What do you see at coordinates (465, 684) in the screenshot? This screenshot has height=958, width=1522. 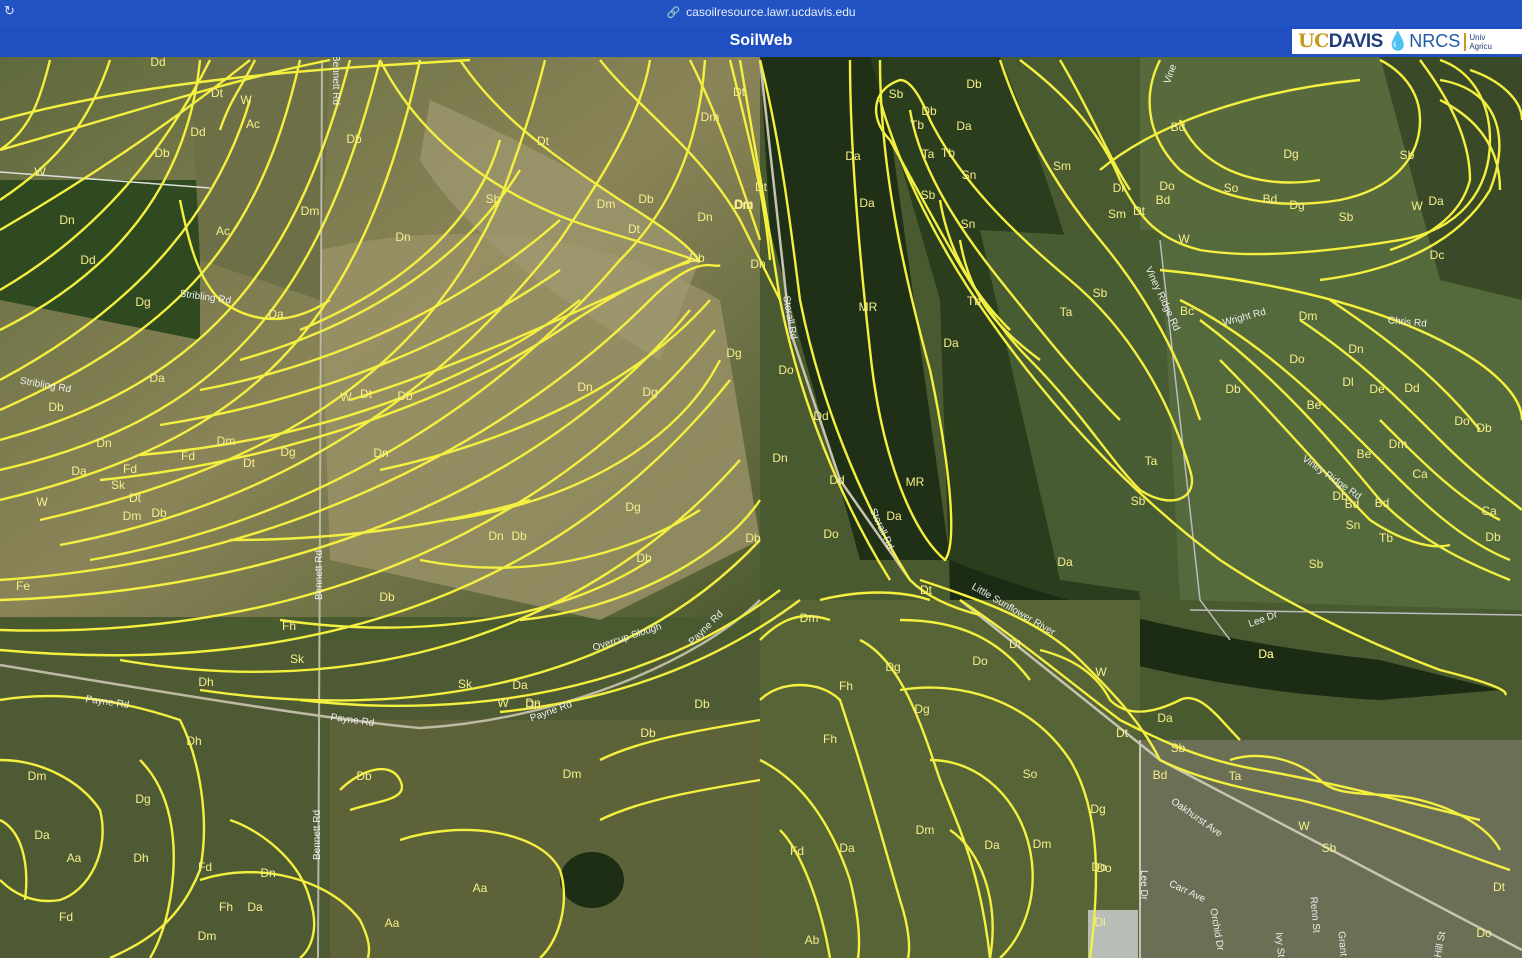 I see `soil-unit-label: Sk` at bounding box center [465, 684].